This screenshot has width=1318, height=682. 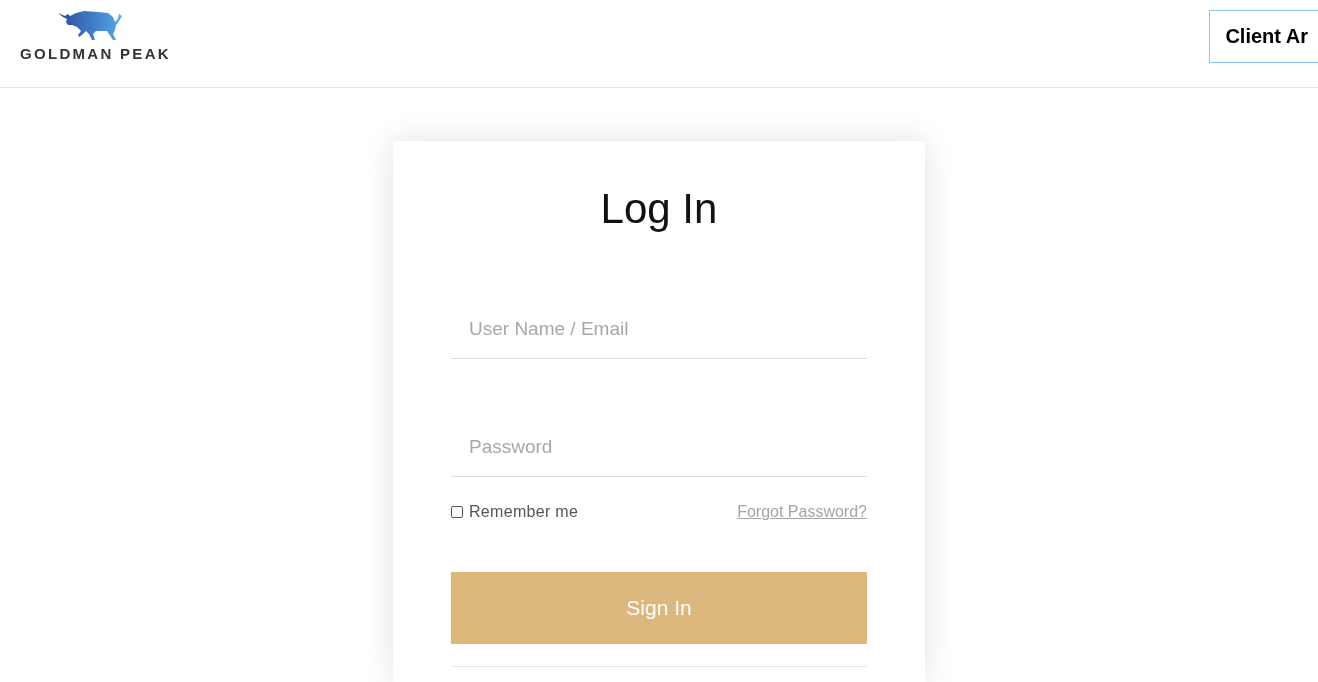 I want to click on login-title: Log In, so click(x=659, y=209).